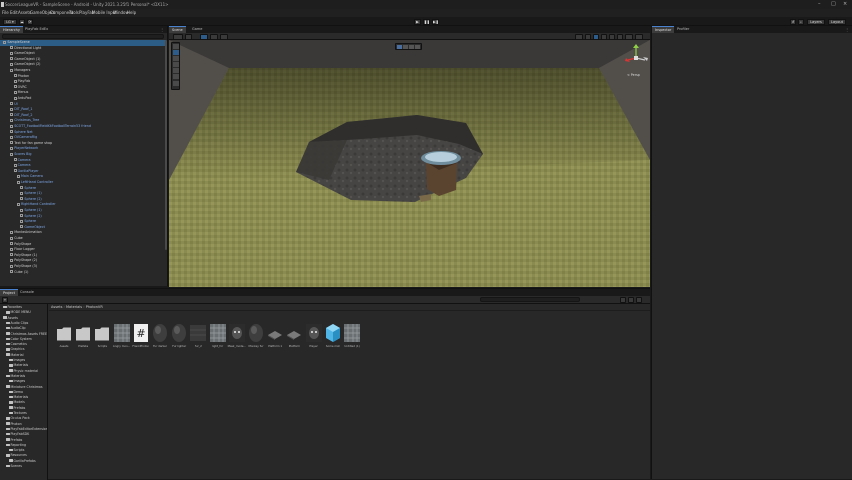 The image size is (852, 480). I want to click on search-icon: ⌕, so click(801, 21).